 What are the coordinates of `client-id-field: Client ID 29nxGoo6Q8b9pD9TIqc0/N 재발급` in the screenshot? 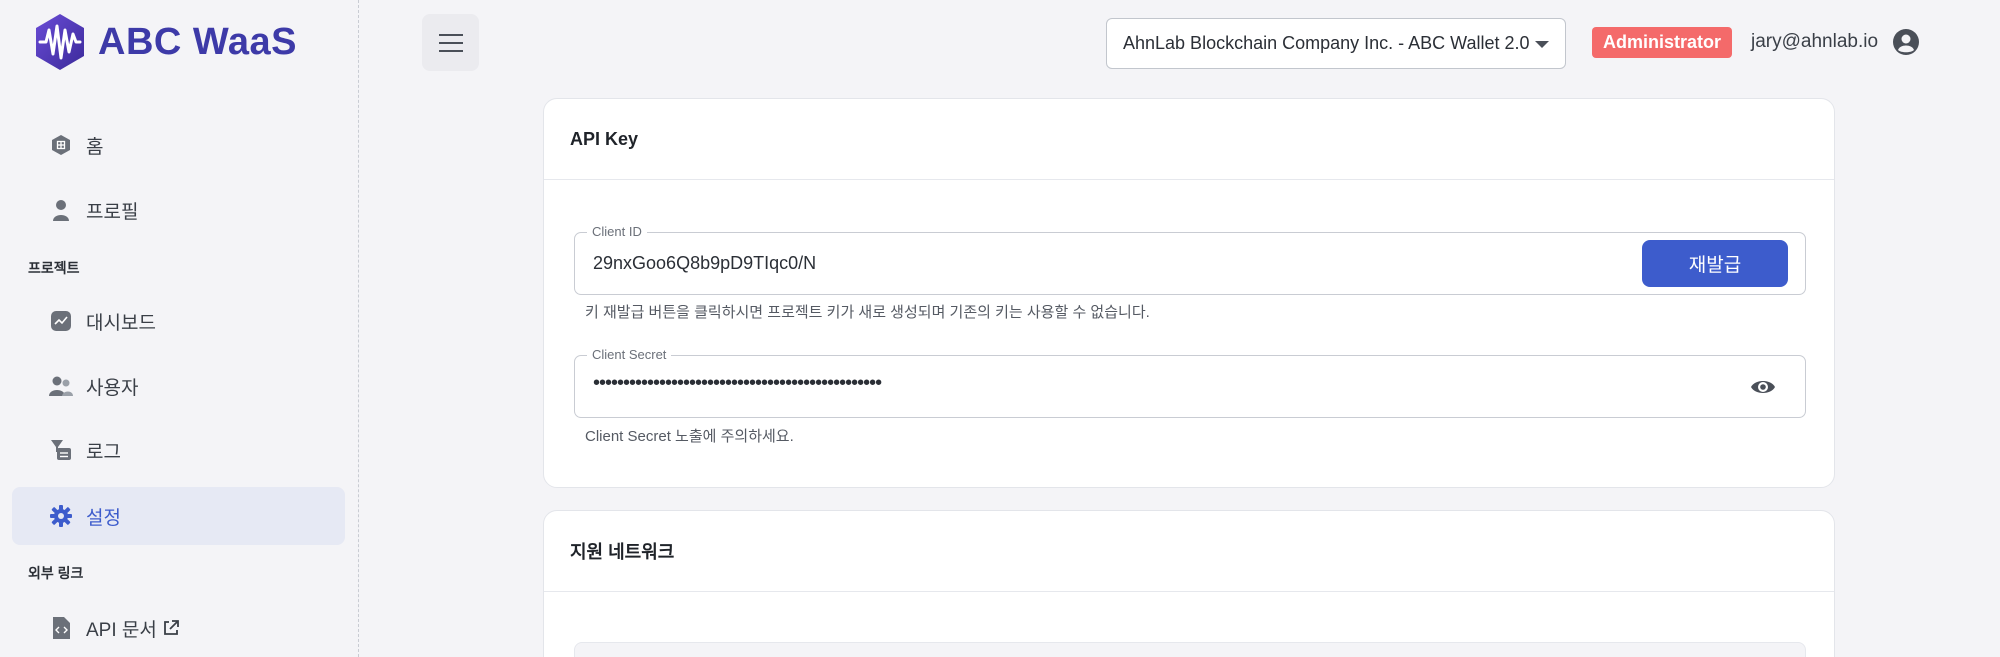 It's located at (1190, 259).